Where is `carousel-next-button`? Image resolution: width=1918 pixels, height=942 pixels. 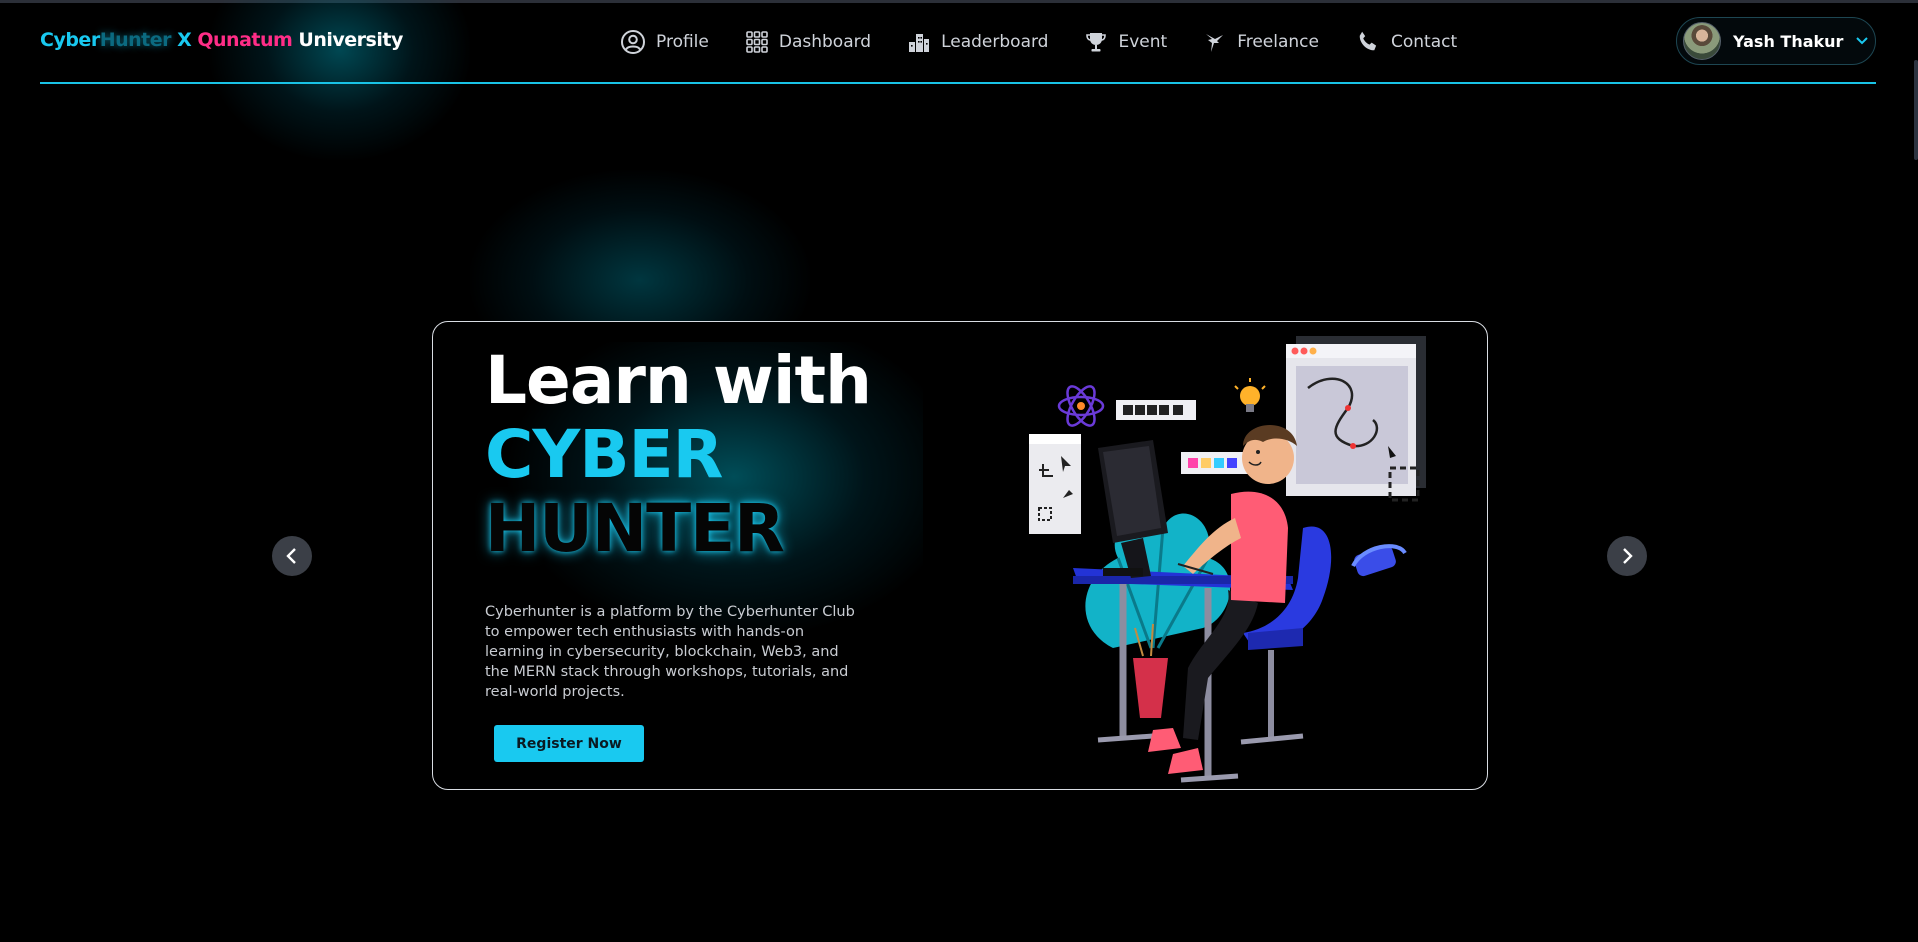 carousel-next-button is located at coordinates (1627, 556).